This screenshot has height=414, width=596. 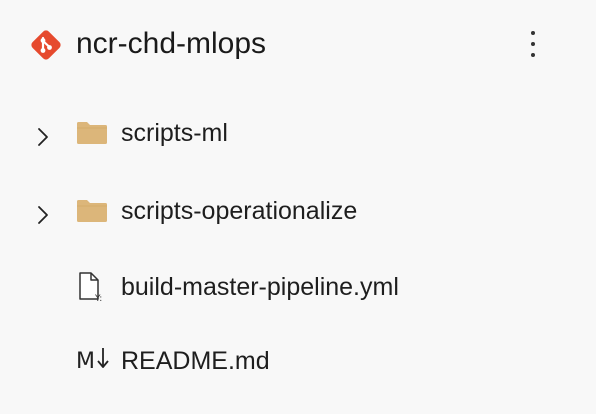 I want to click on more-vertical-icon, so click(x=533, y=44).